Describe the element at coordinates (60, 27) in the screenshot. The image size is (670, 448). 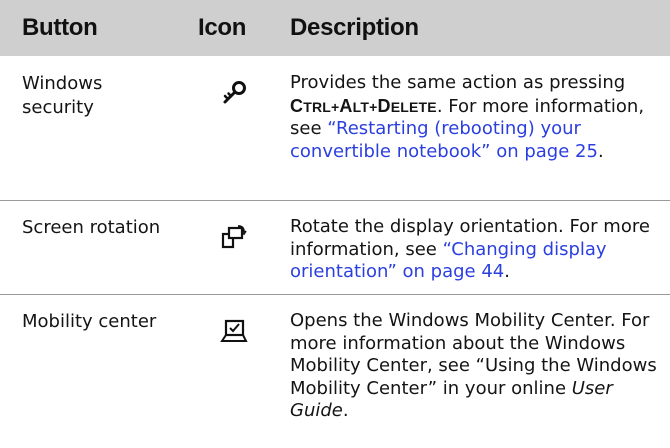
I see `header-button: Button` at that location.